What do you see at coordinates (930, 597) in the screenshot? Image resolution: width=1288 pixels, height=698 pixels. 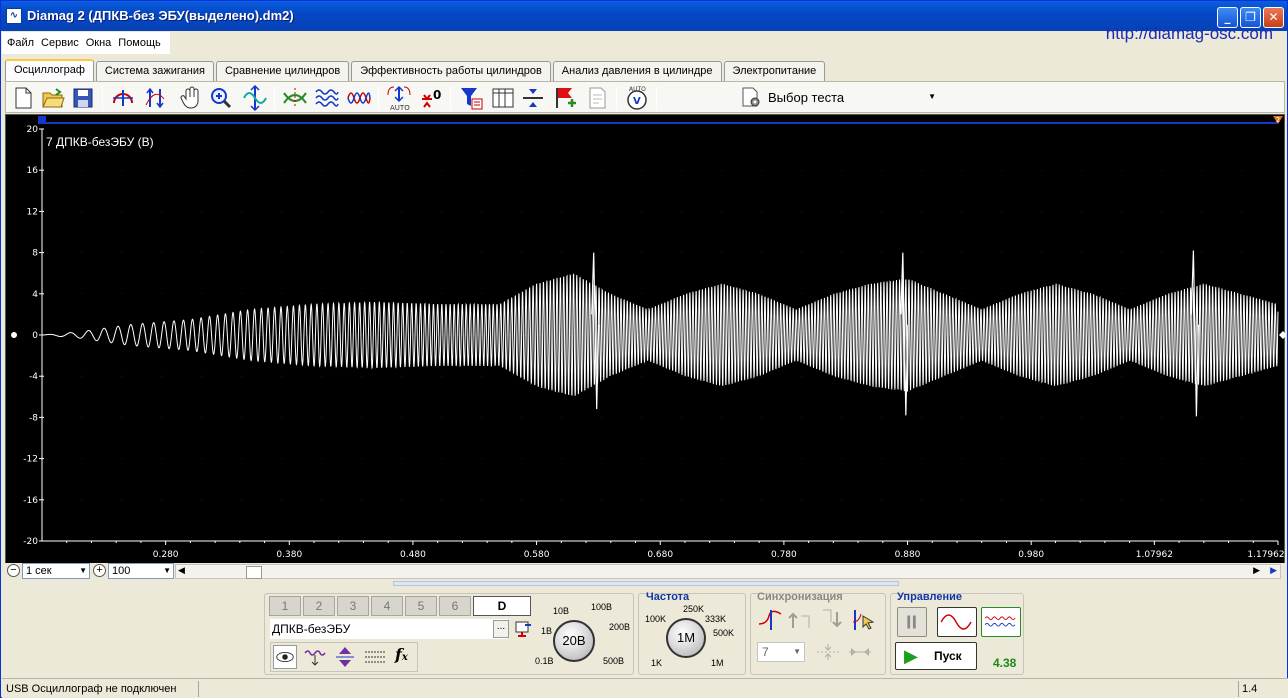 I see `control-title: Управление` at bounding box center [930, 597].